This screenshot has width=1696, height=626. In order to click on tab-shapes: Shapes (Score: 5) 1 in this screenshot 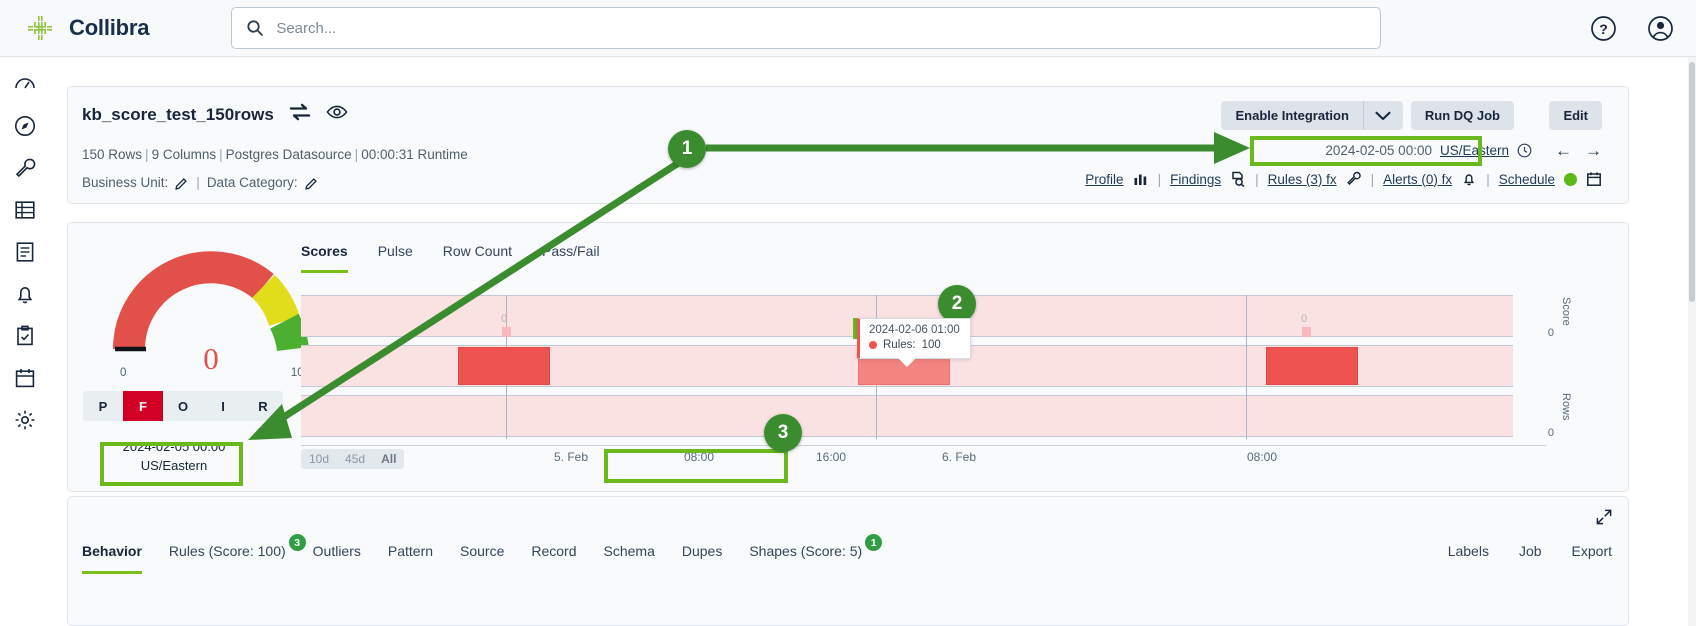, I will do `click(816, 554)`.